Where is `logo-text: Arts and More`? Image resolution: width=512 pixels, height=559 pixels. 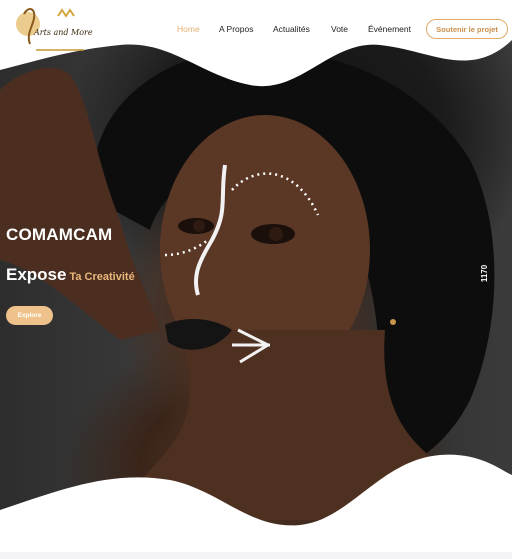
logo-text: Arts and More is located at coordinates (63, 32).